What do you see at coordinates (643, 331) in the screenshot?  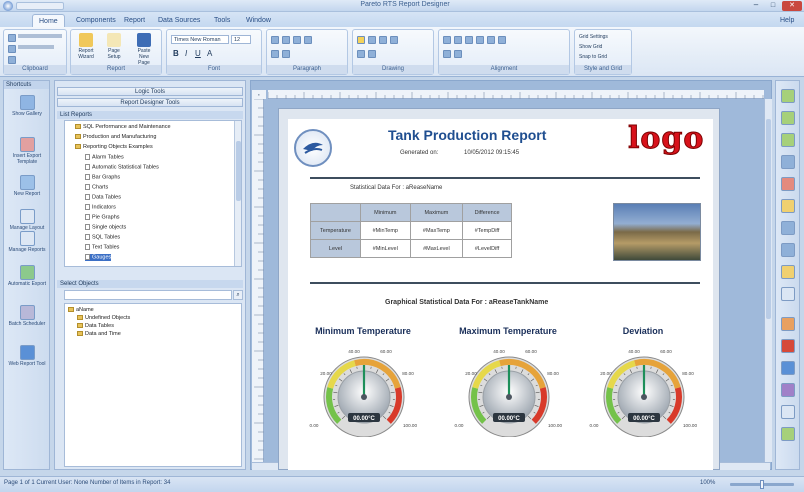 I see `gauge-title: Deviation` at bounding box center [643, 331].